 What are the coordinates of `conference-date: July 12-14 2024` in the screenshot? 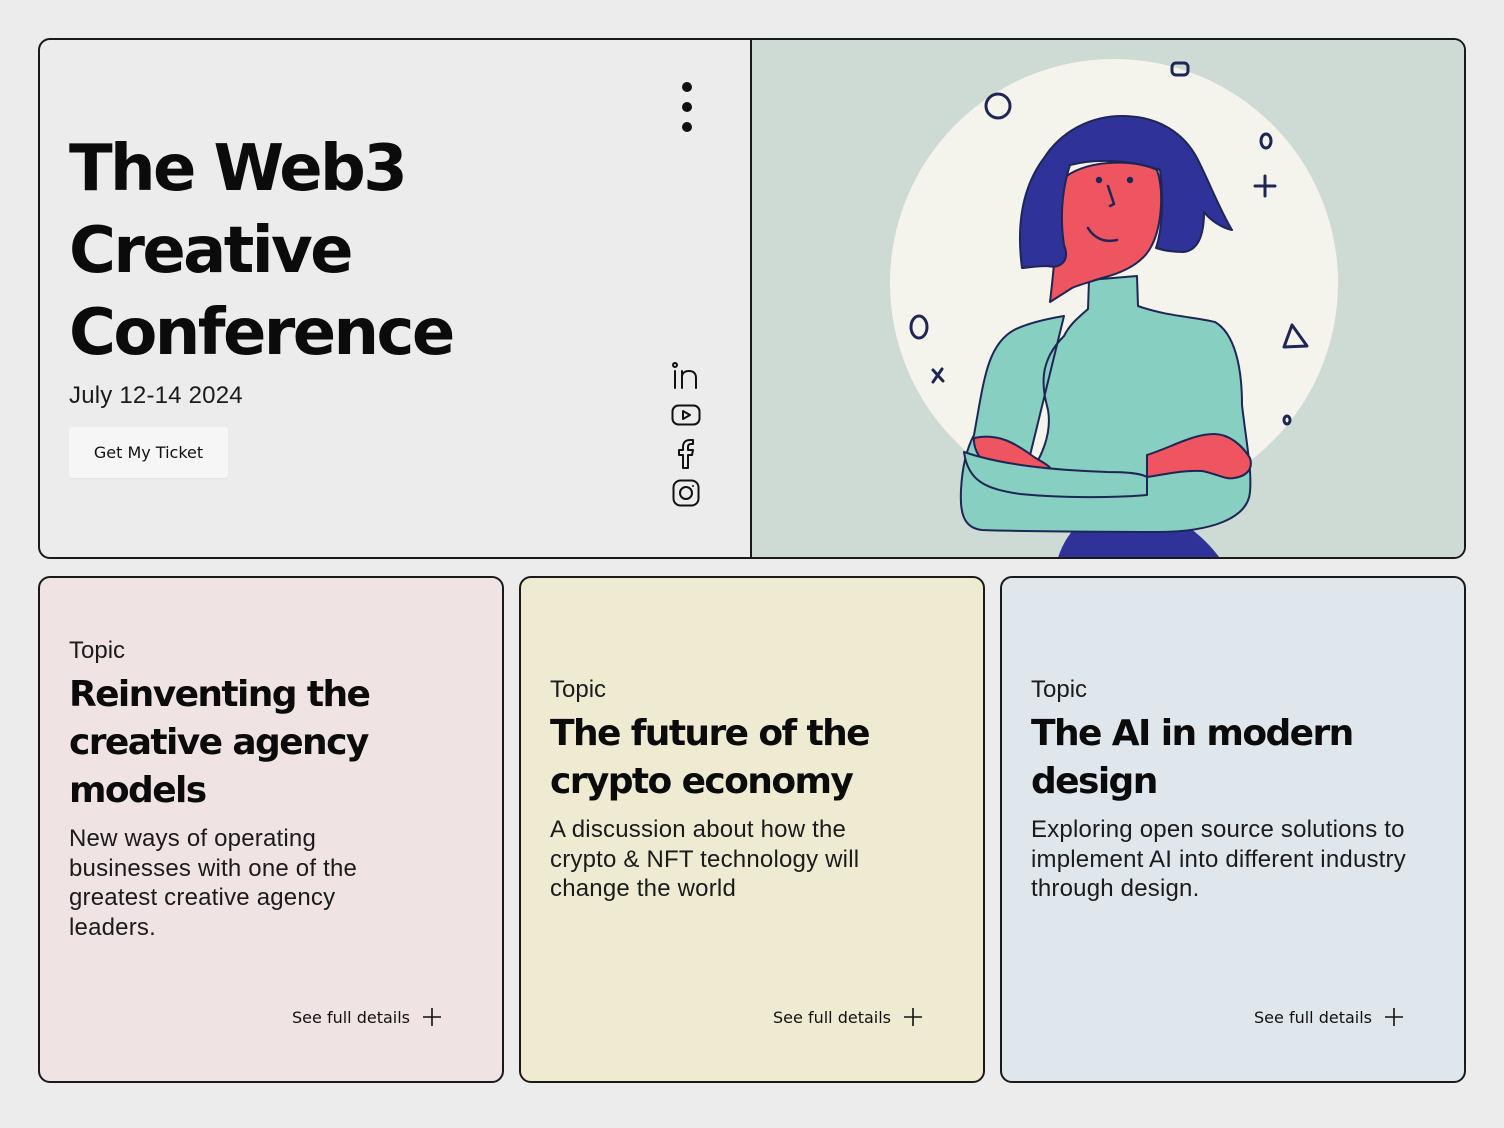 It's located at (156, 395).